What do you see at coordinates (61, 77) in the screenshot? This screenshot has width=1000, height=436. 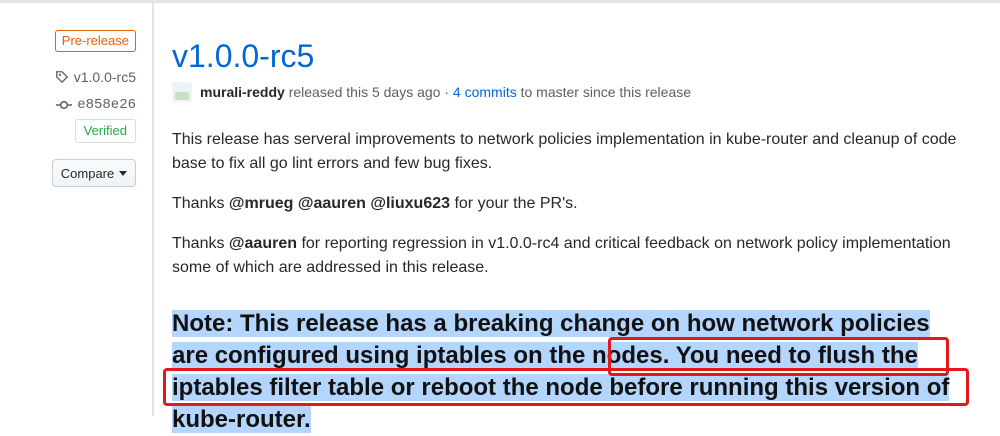 I see `tag-icon` at bounding box center [61, 77].